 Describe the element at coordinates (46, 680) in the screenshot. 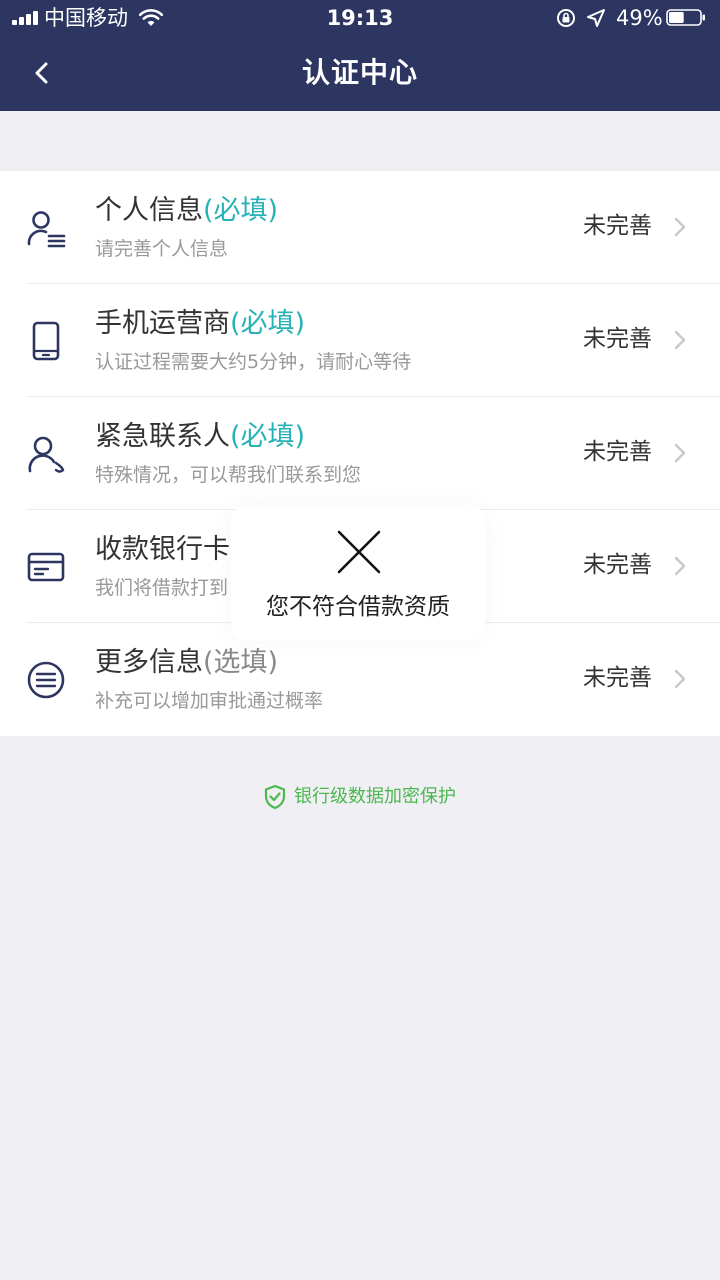

I see `list-circle-icon` at that location.